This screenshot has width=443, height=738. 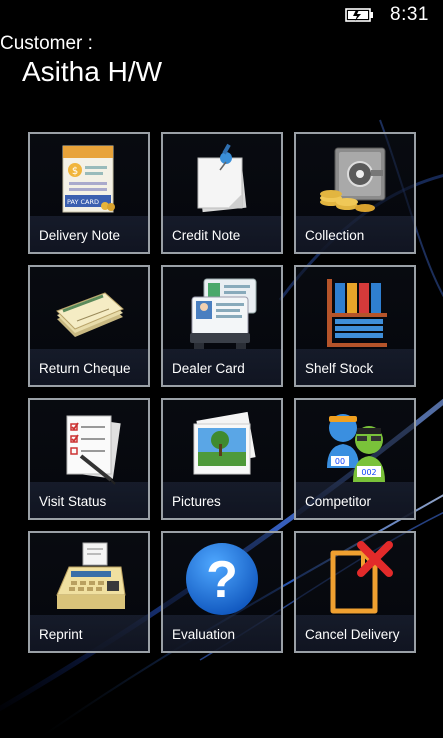 I want to click on question-icon: ?, so click(x=222, y=580).